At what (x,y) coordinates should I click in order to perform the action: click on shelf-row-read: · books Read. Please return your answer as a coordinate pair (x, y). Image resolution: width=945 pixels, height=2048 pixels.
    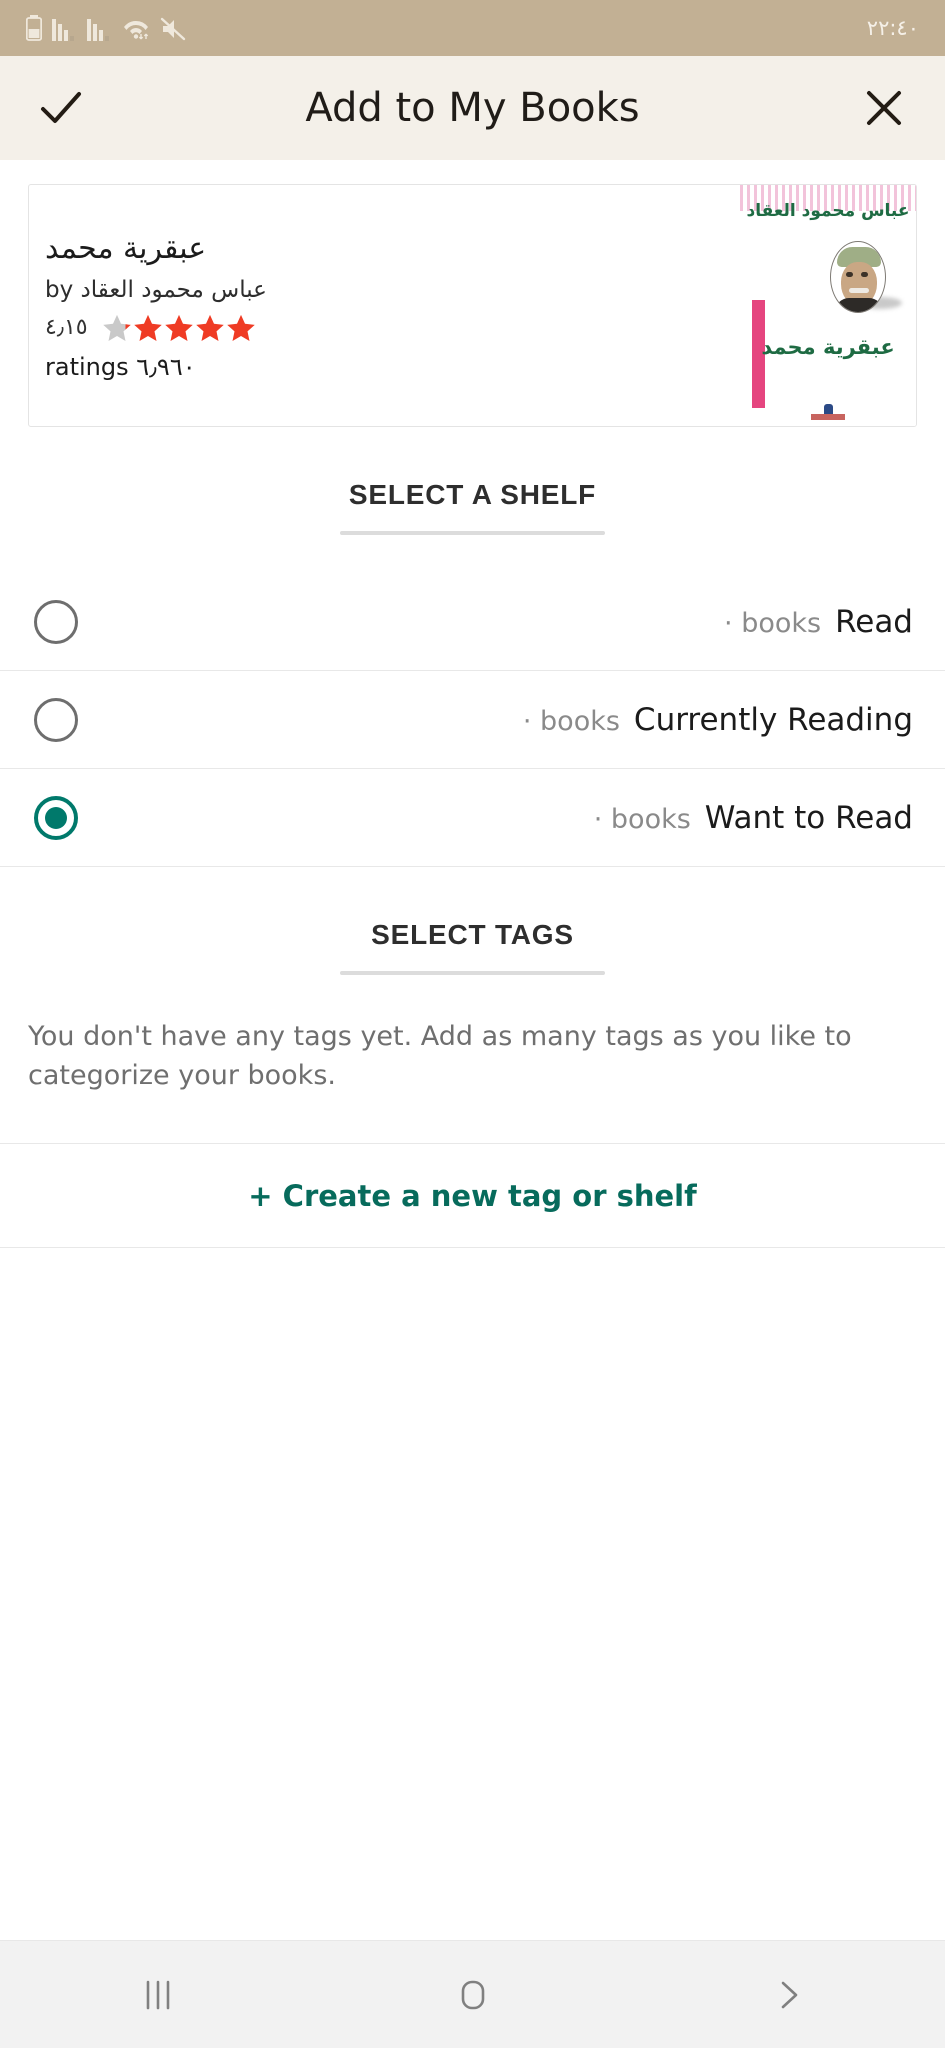
    Looking at the image, I should click on (472, 622).